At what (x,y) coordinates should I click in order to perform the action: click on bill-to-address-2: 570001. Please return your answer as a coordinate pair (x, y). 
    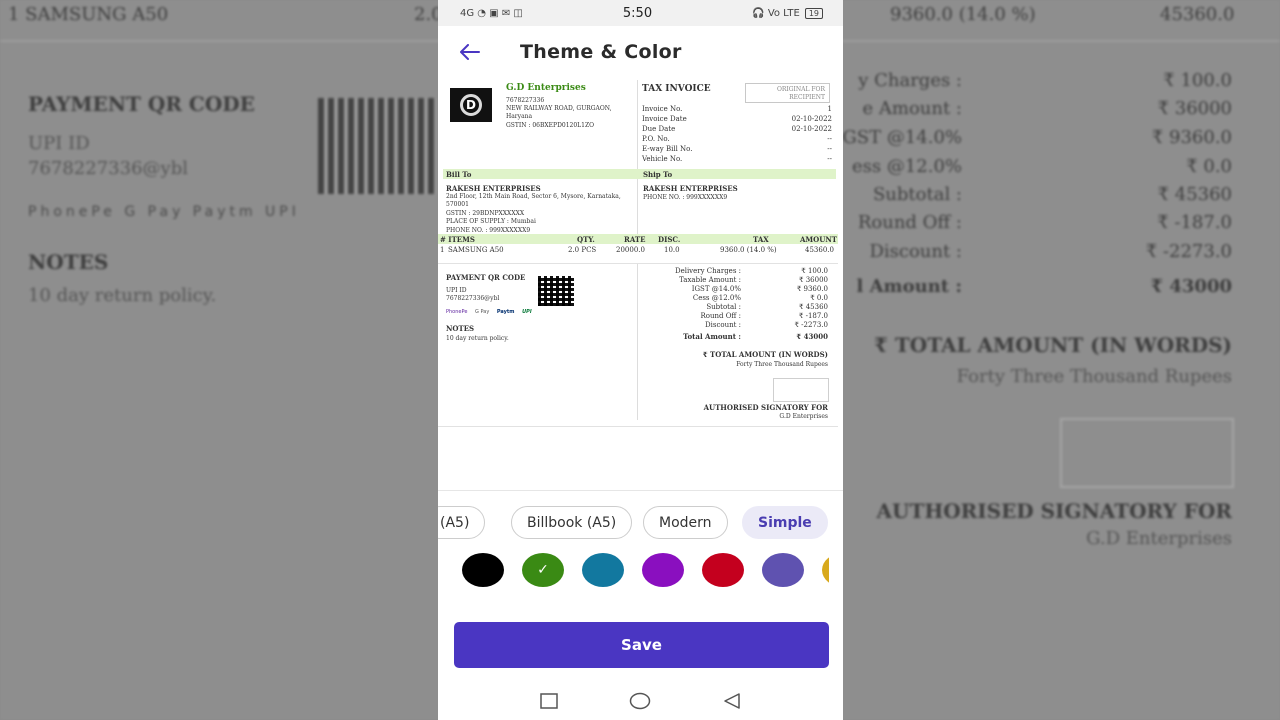
    Looking at the image, I should click on (457, 204).